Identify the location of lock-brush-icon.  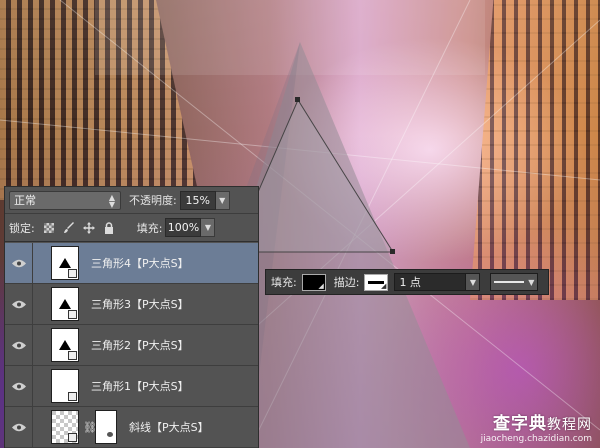
(69, 228).